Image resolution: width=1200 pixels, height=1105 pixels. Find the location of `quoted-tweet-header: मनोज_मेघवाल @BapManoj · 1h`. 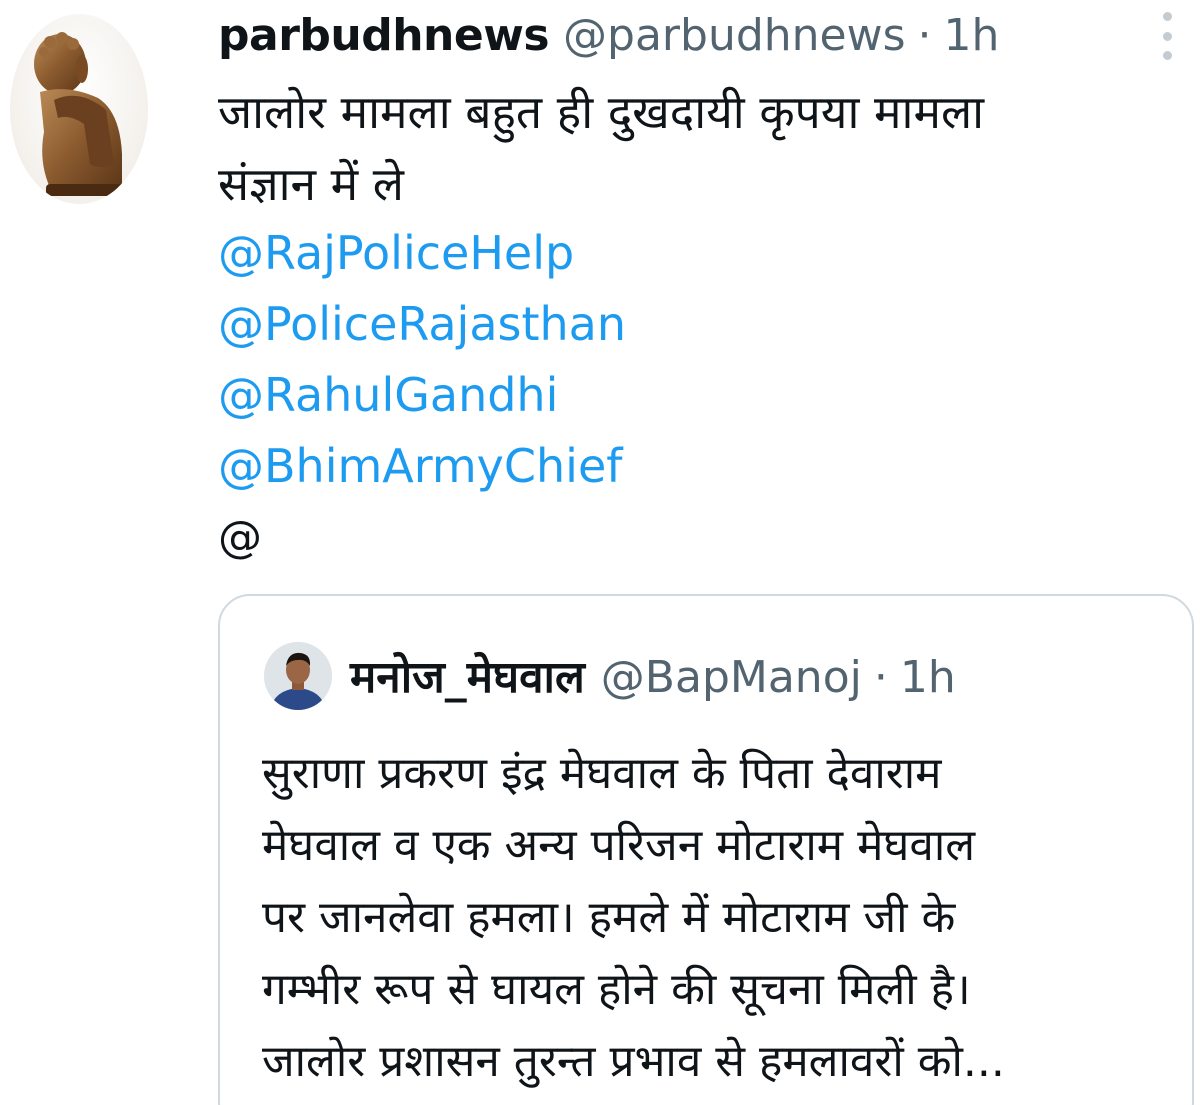

quoted-tweet-header: मनोज_मेघवाल @BapManoj · 1h is located at coordinates (653, 678).